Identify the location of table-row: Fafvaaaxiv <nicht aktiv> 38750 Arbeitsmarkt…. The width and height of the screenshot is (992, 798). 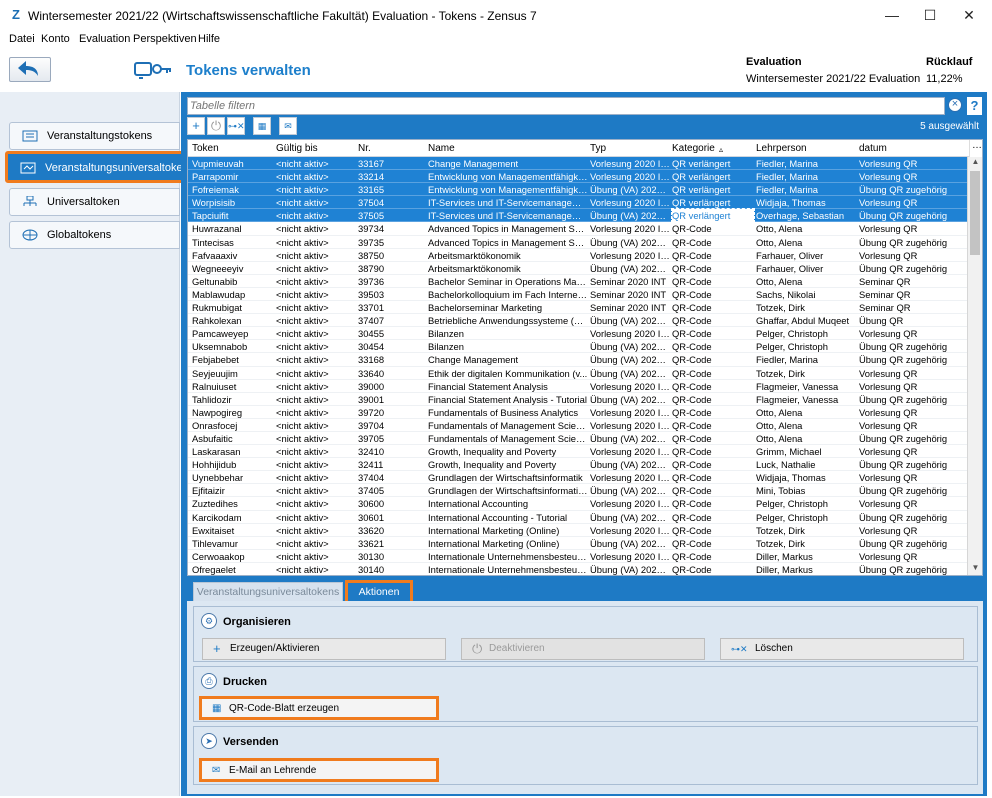
(578, 255).